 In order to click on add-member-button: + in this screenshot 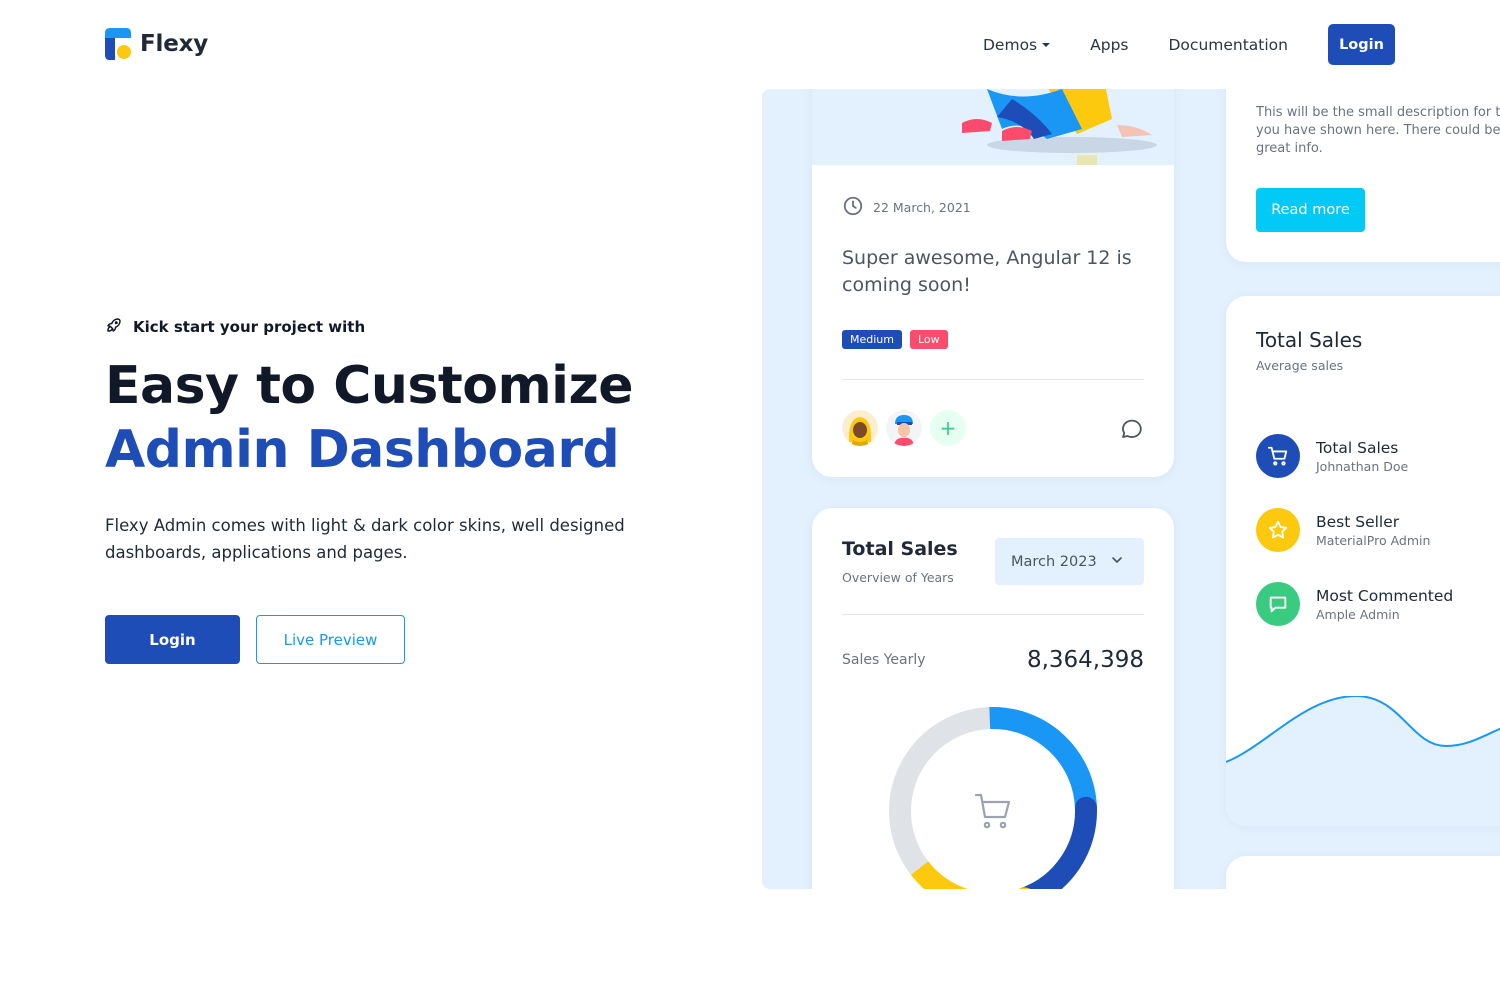, I will do `click(948, 428)`.